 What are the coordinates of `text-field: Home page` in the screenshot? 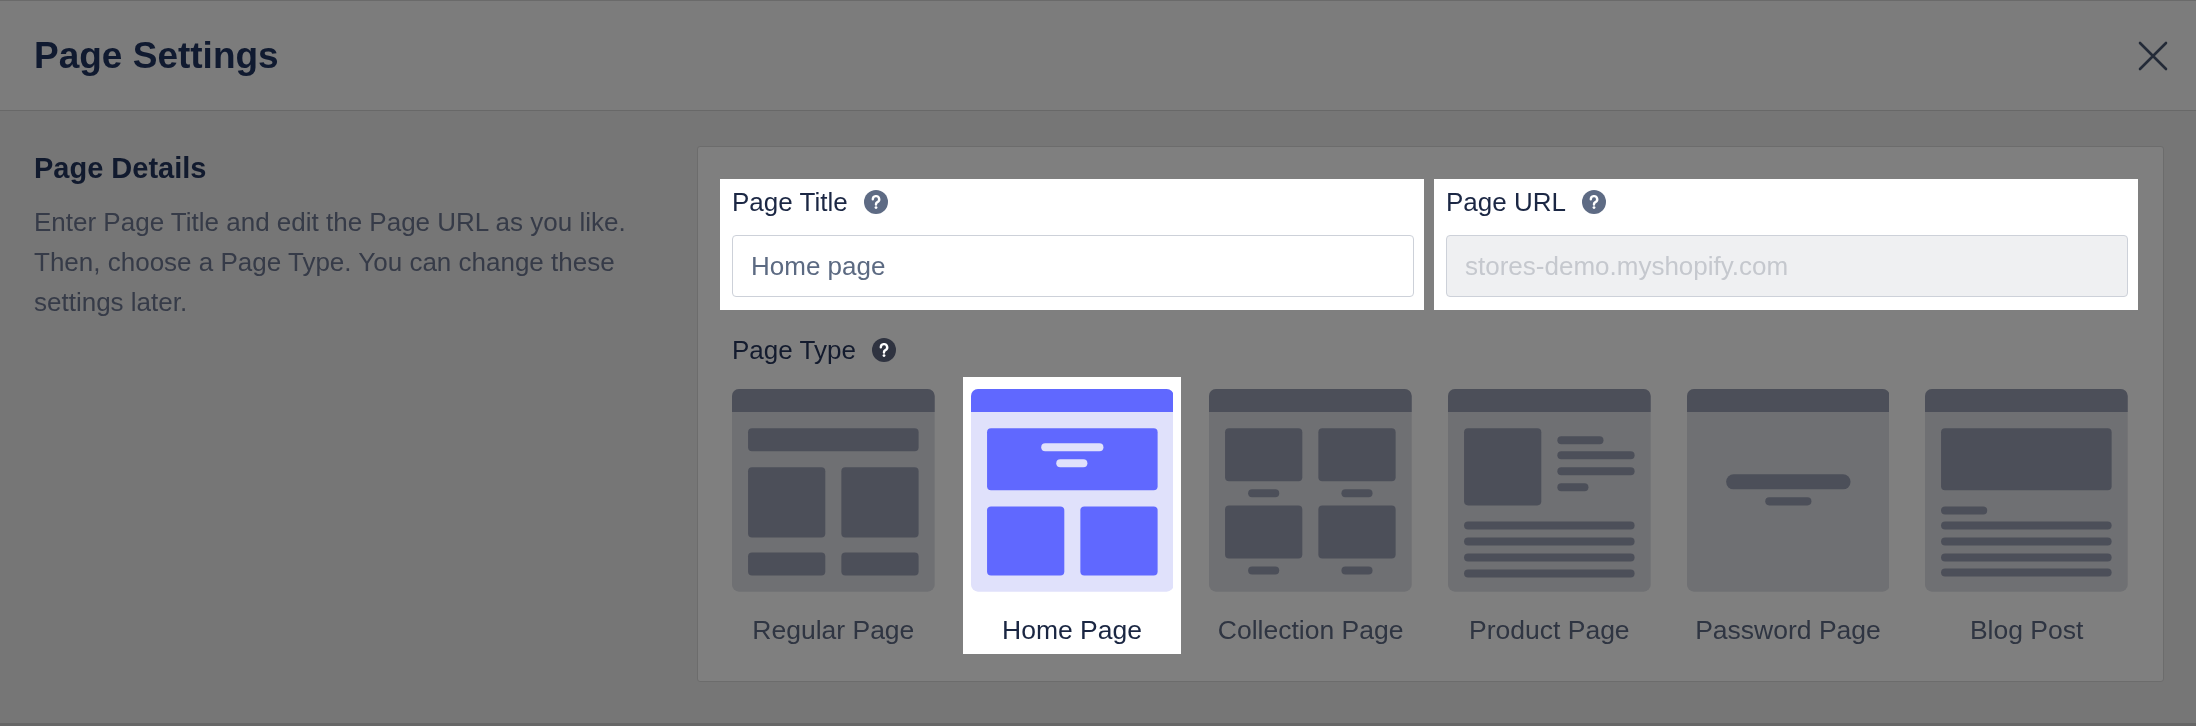 It's located at (1073, 266).